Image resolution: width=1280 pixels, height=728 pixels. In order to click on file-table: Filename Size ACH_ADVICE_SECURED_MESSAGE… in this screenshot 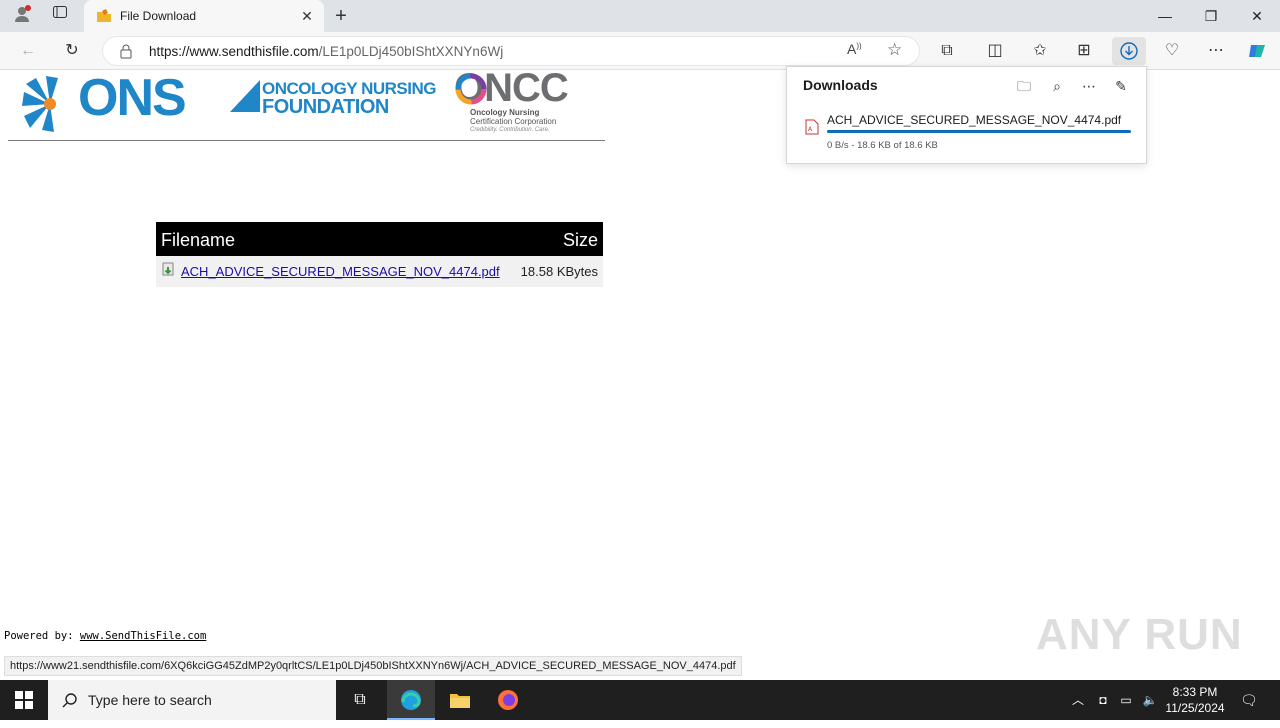, I will do `click(379, 254)`.